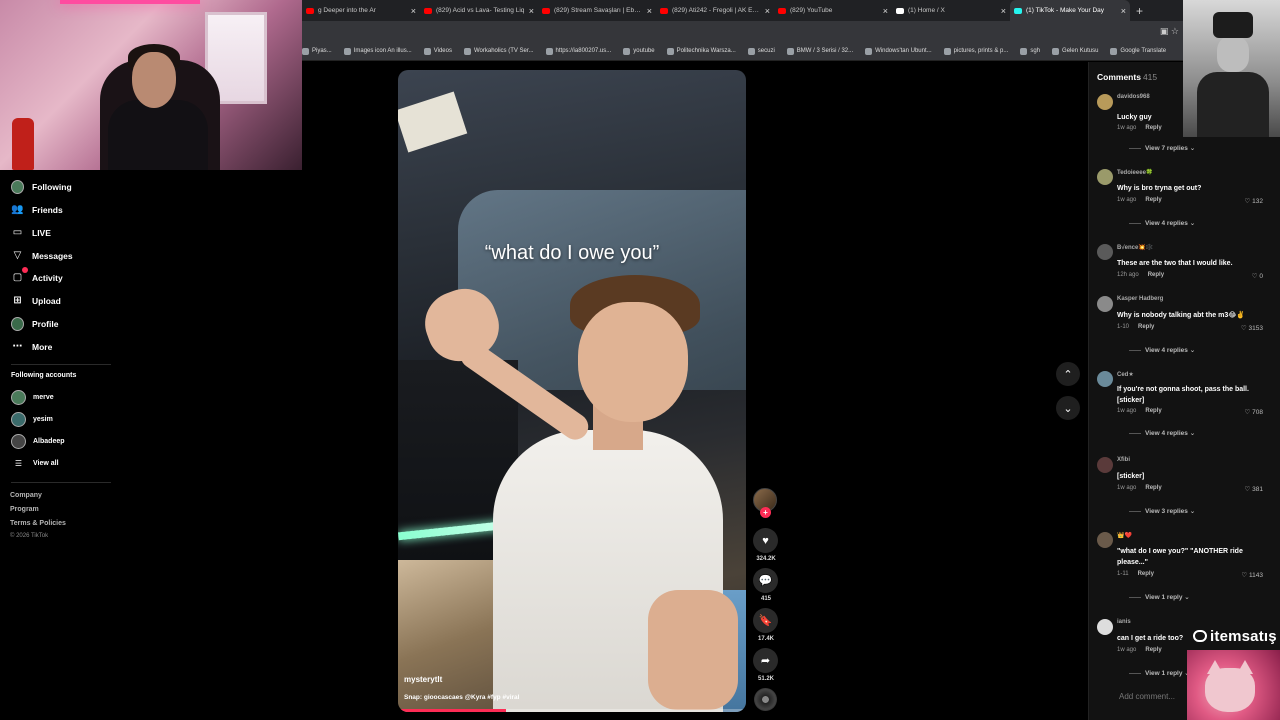 The image size is (1280, 720). What do you see at coordinates (1257, 276) in the screenshot?
I see `comment-like-button: ♡ 0` at bounding box center [1257, 276].